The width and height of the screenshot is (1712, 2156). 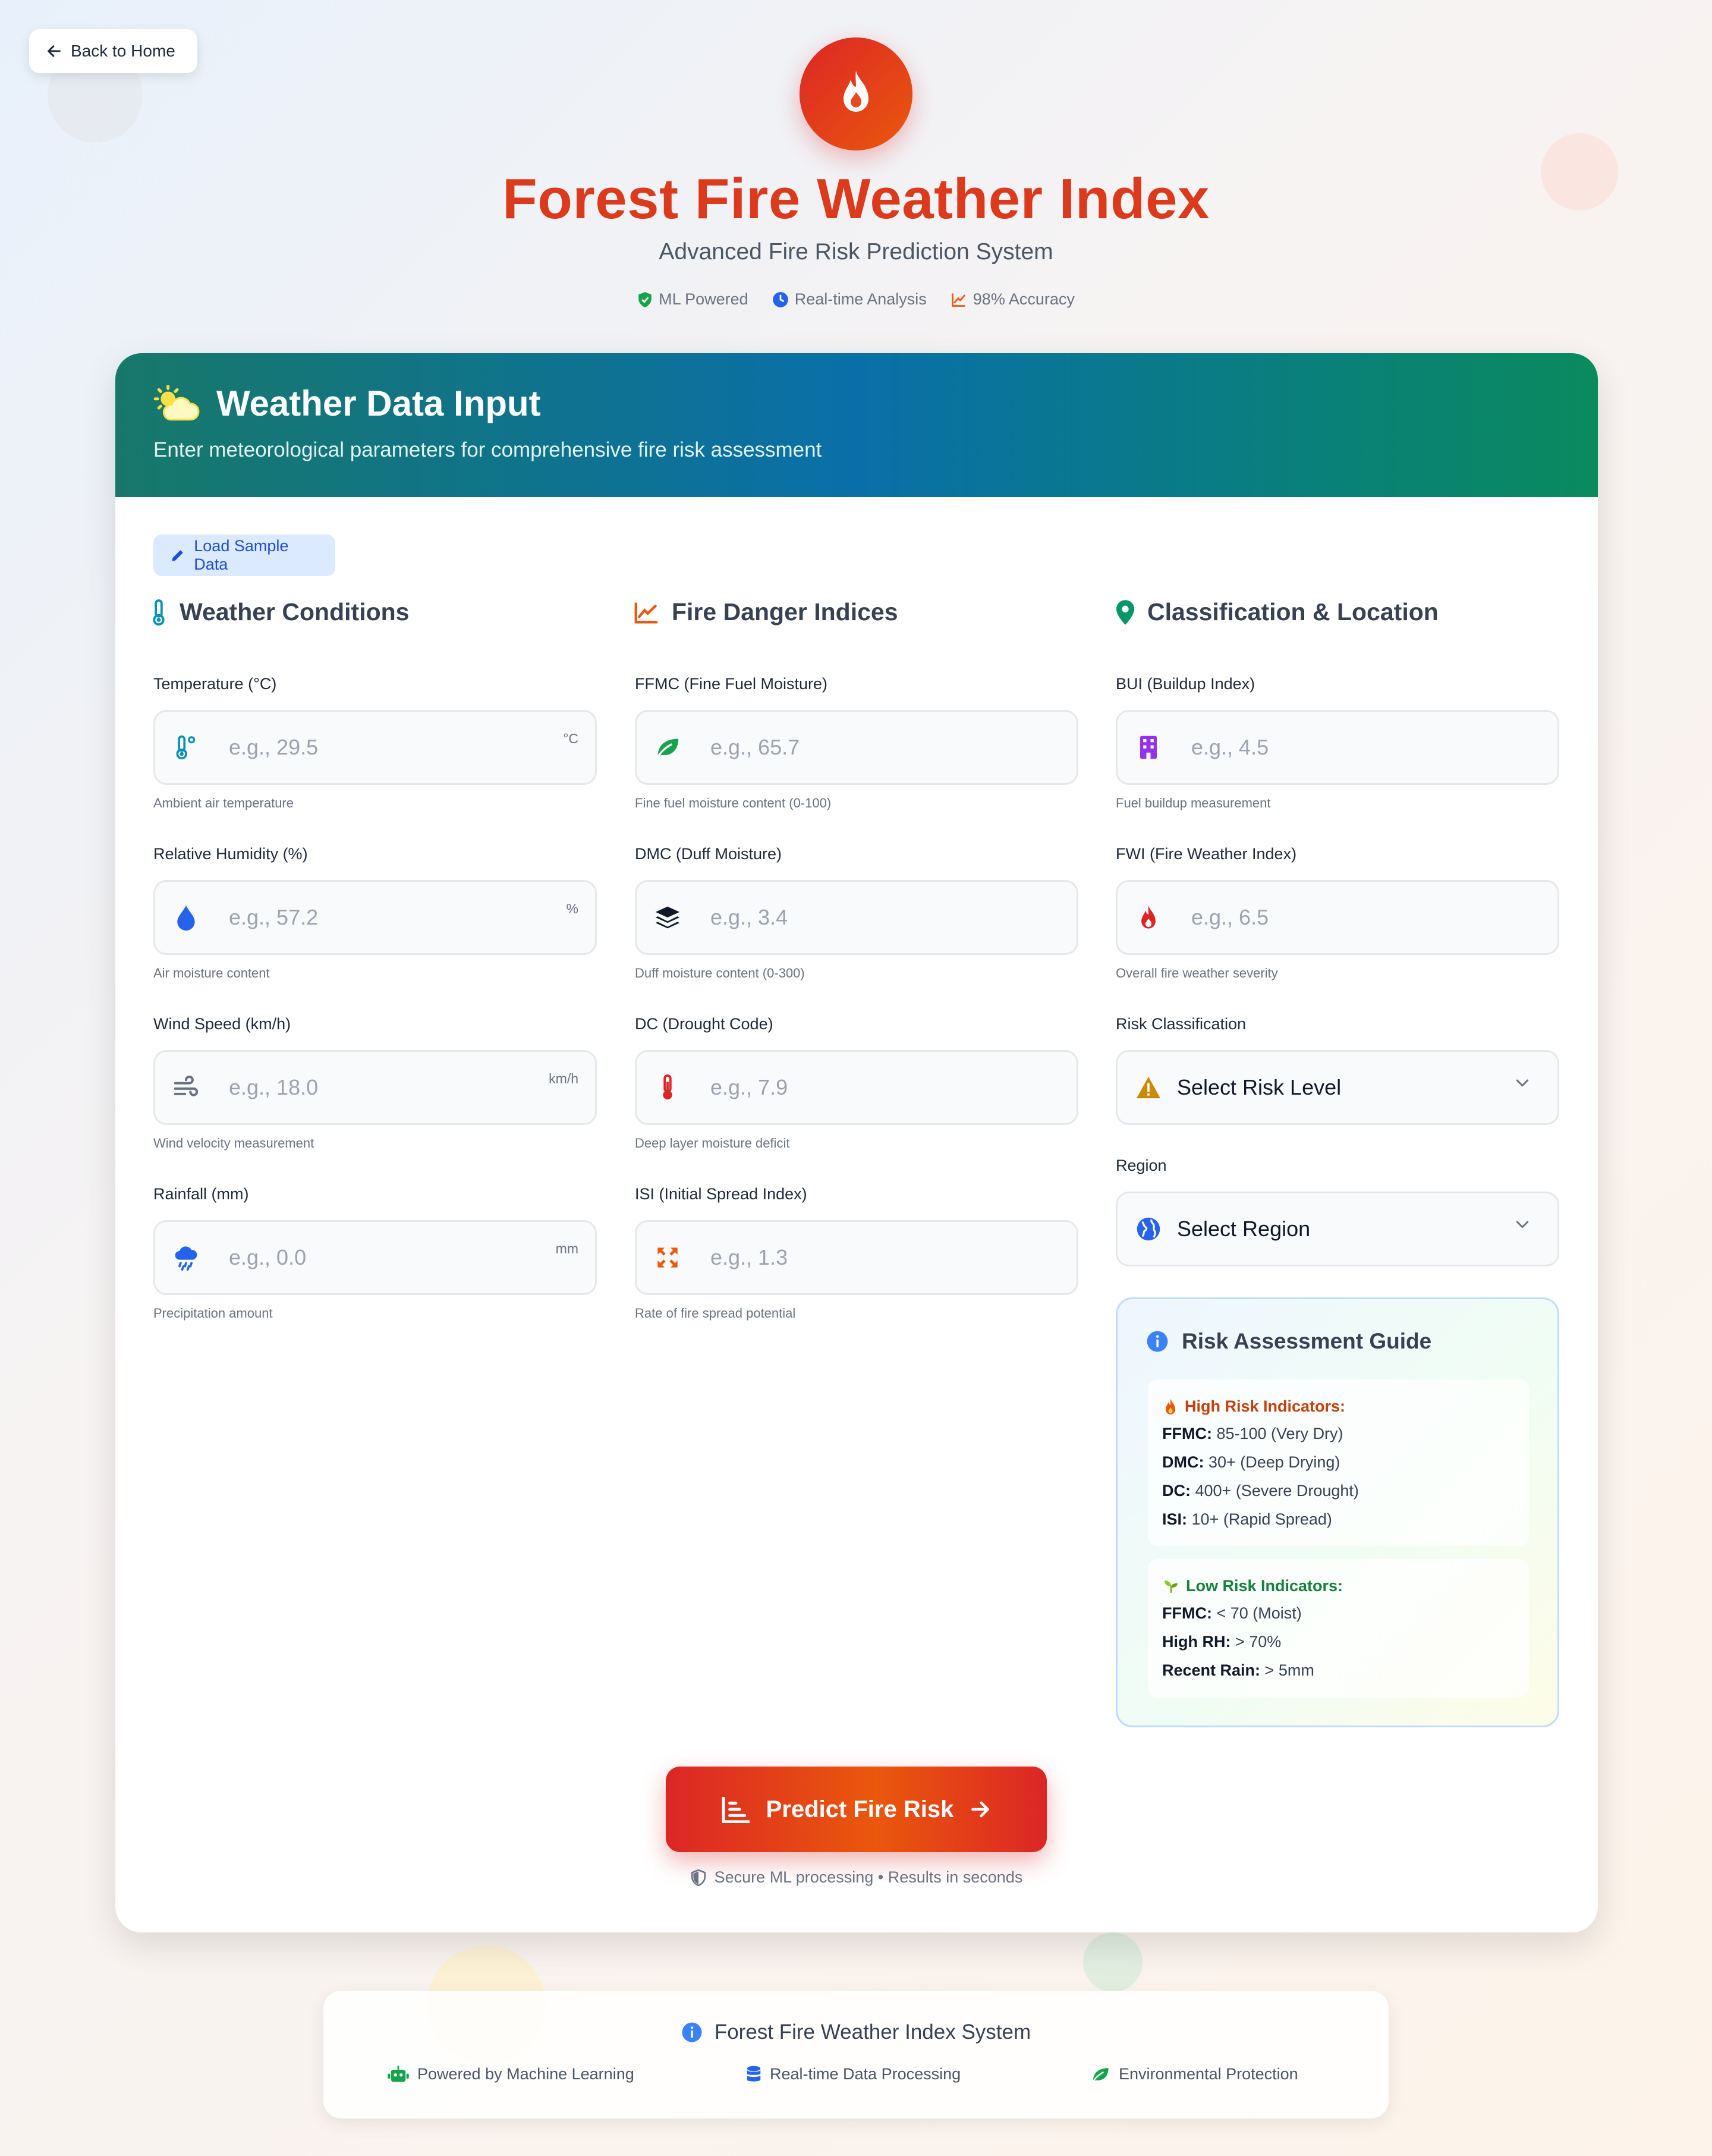 I want to click on chart-bar-icon, so click(x=736, y=1810).